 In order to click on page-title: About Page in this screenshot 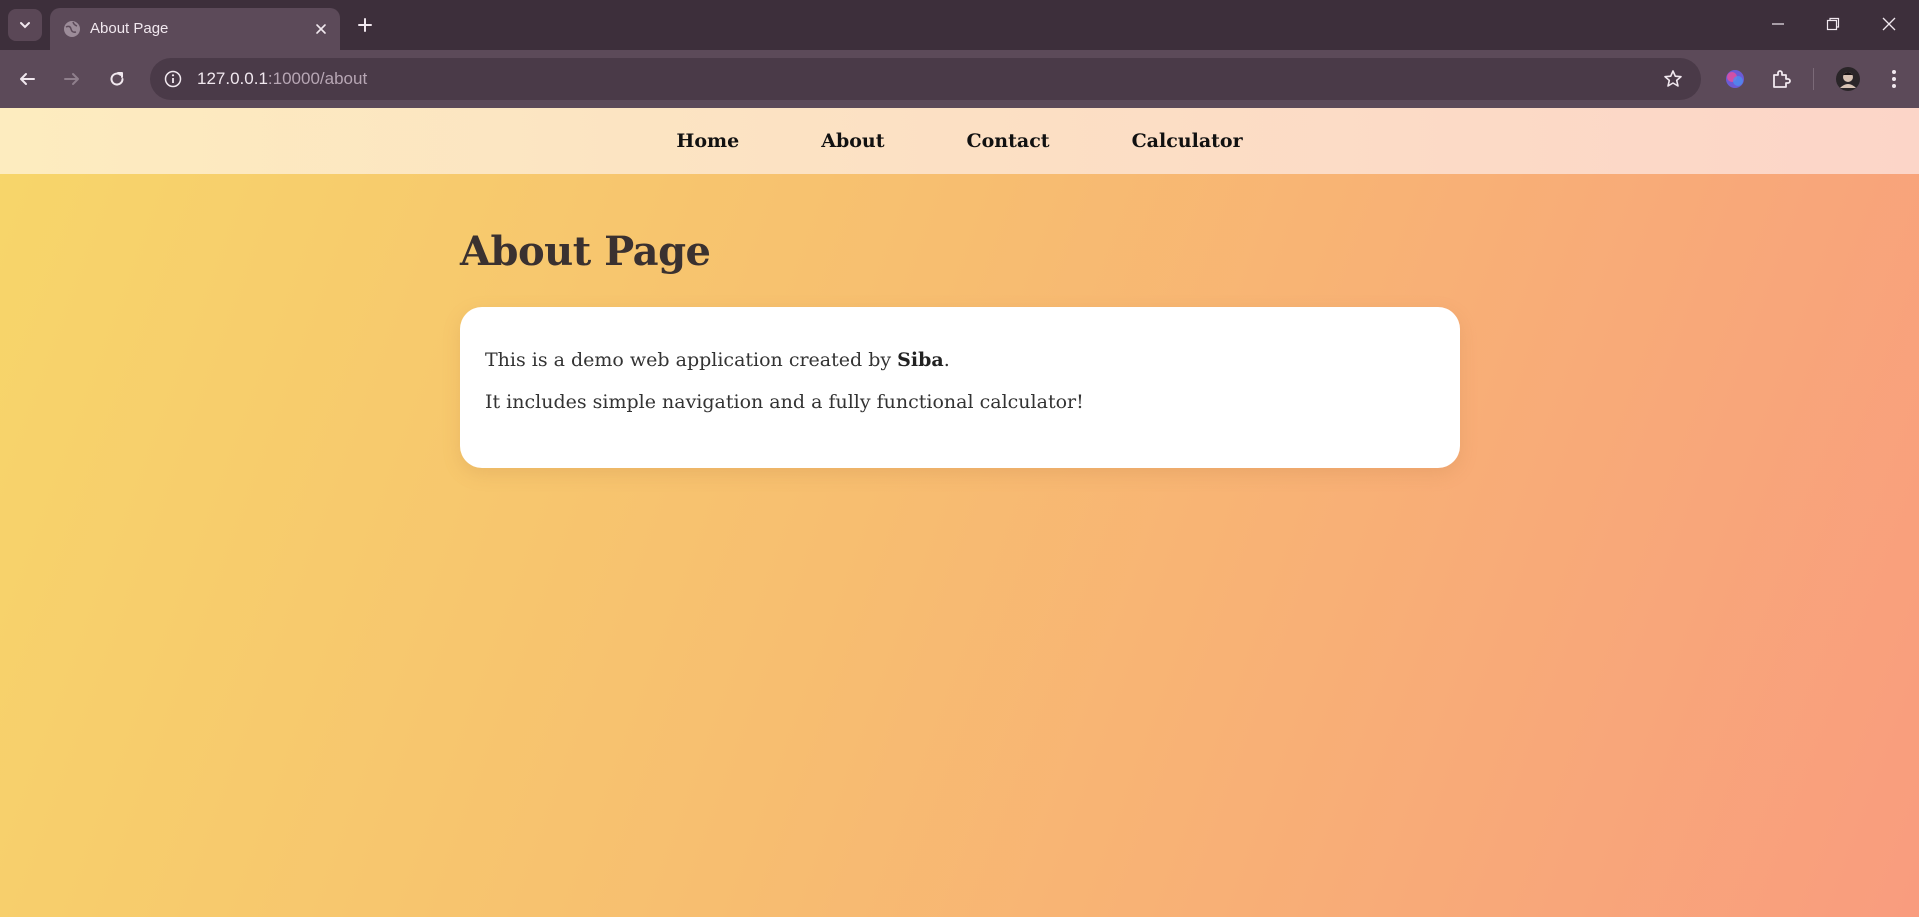, I will do `click(585, 251)`.